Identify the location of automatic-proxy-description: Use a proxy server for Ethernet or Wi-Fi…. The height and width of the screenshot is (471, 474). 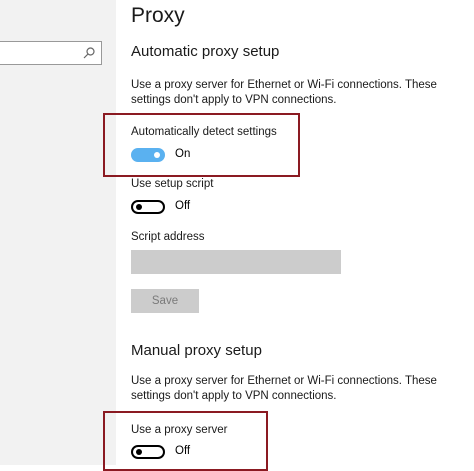
(284, 92).